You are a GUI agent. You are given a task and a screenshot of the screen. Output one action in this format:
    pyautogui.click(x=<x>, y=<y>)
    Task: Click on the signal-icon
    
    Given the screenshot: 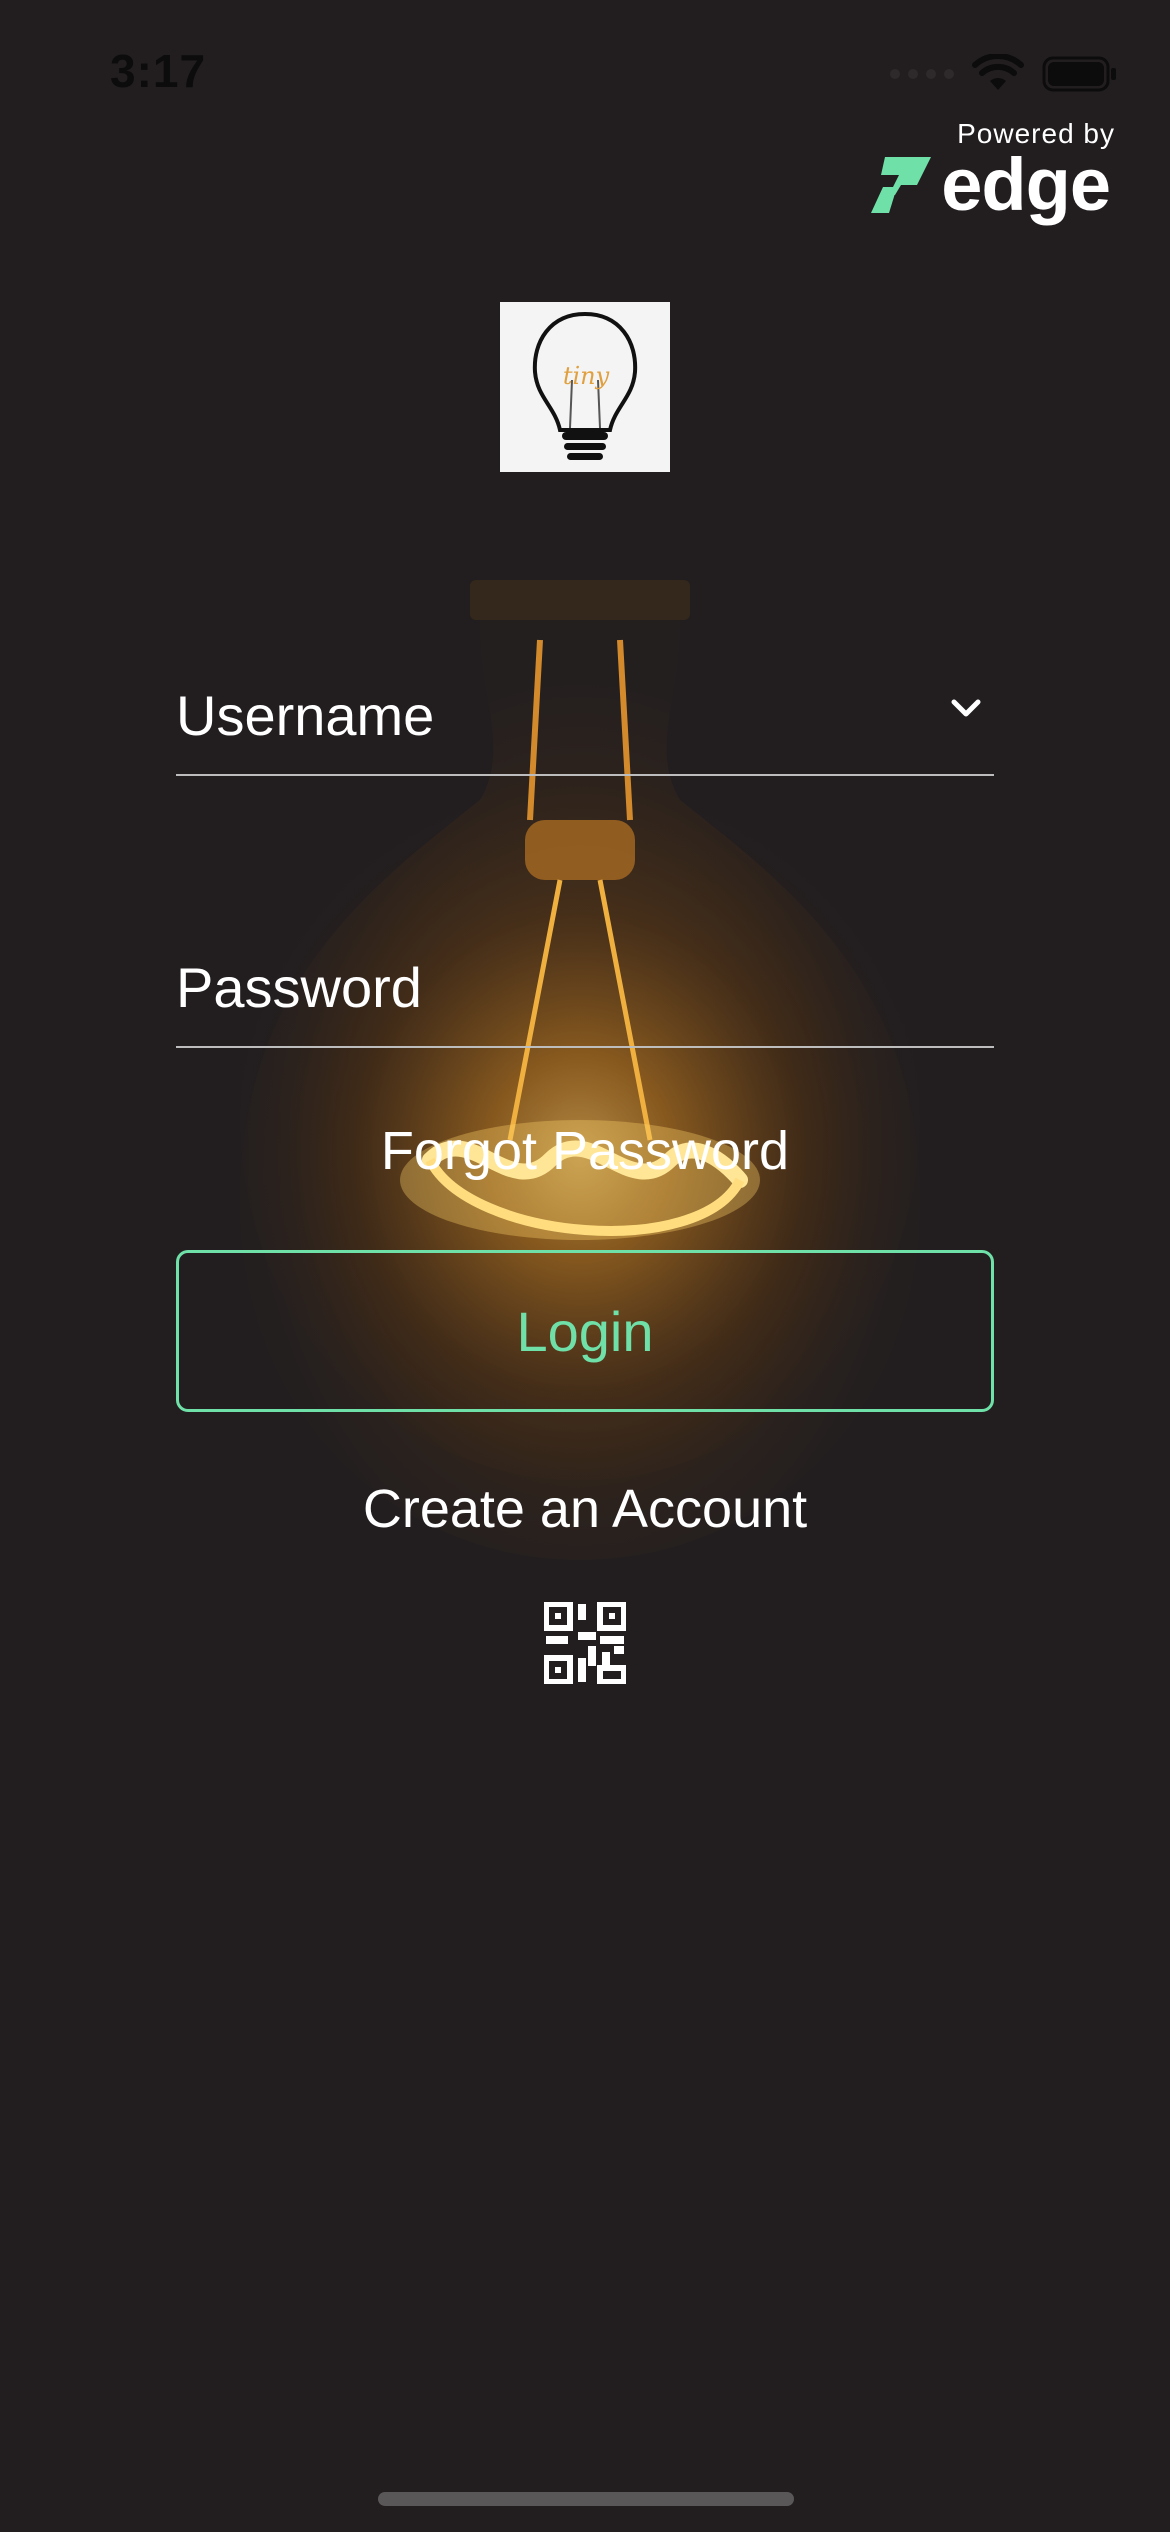 What is the action you would take?
    pyautogui.click(x=922, y=74)
    